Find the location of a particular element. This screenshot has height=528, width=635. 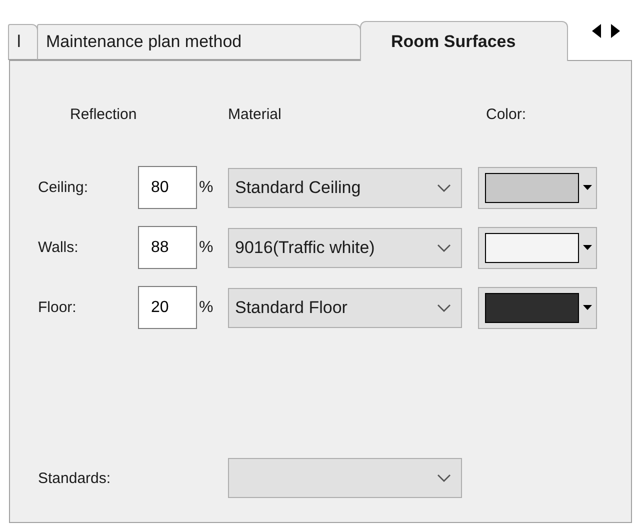

field-label: Floor: is located at coordinates (58, 307).